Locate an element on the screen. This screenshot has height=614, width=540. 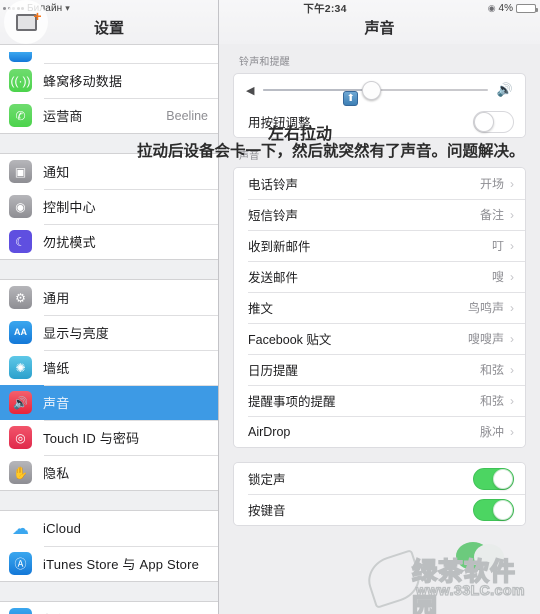
row-value: 开场 is located at coordinates (491, 184).